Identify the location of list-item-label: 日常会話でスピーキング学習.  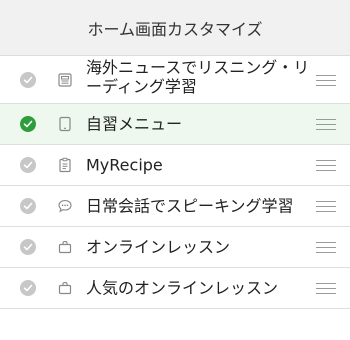
(190, 206).